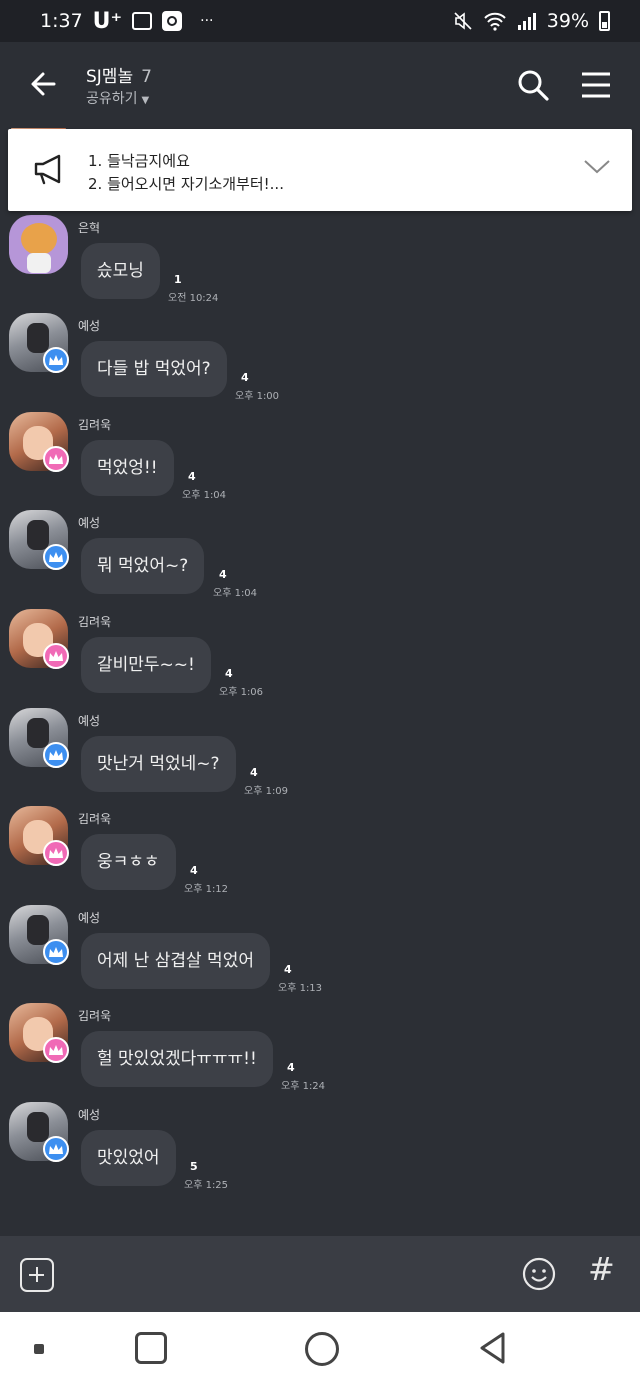 The width and height of the screenshot is (640, 1386). What do you see at coordinates (139, 161) in the screenshot?
I see `notice-line-1: 1. 들낙금지에요` at bounding box center [139, 161].